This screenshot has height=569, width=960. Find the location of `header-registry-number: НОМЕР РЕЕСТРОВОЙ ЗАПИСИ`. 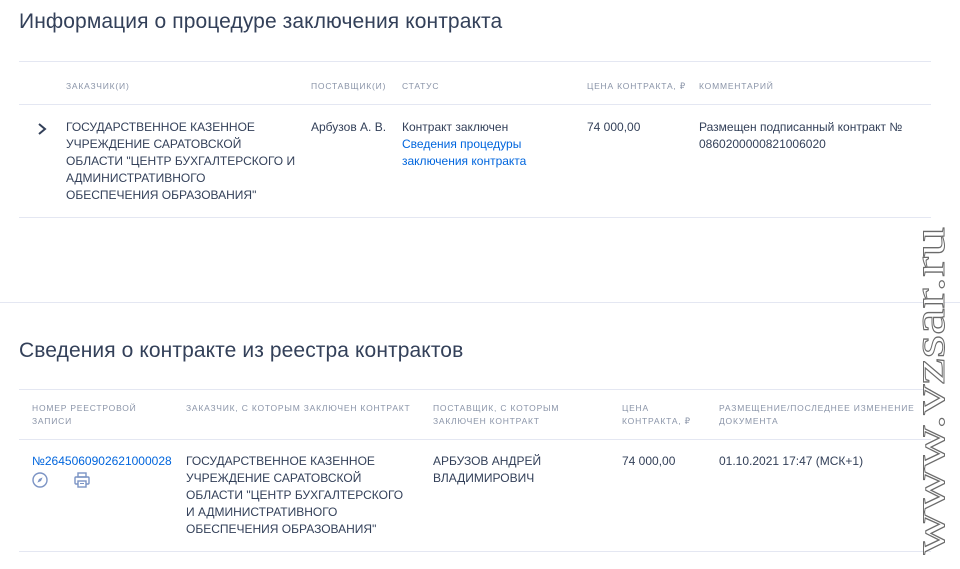

header-registry-number: НОМЕР РЕЕСТРОВОЙ ЗАПИСИ is located at coordinates (84, 414).